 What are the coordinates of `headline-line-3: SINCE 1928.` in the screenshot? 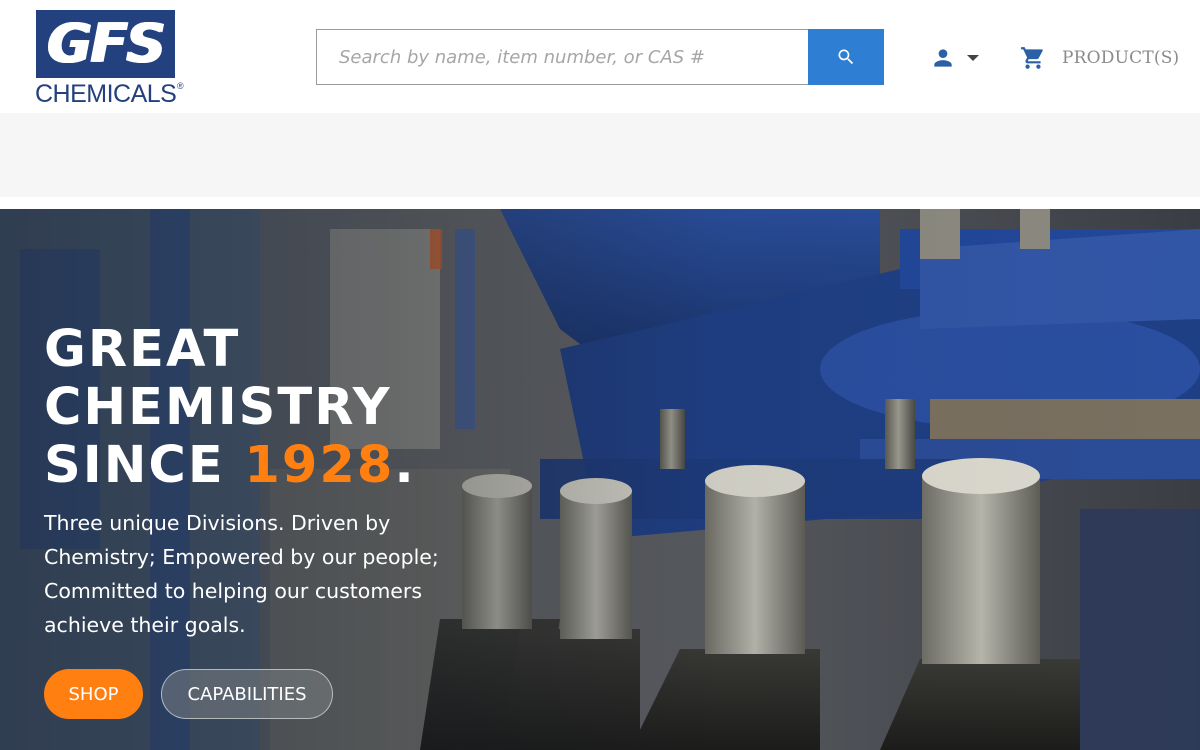 It's located at (294, 466).